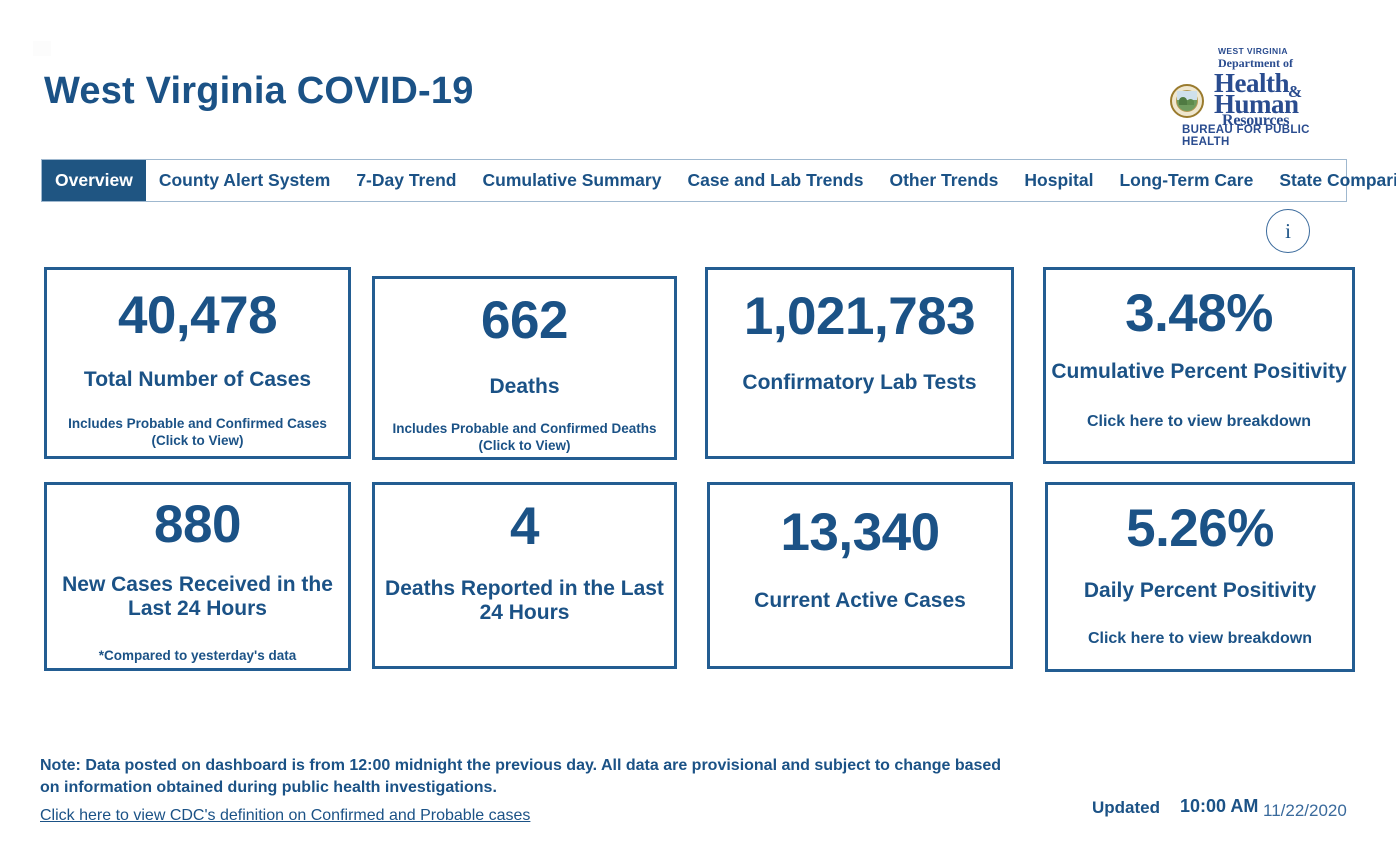 Image resolution: width=1396 pixels, height=843 pixels. What do you see at coordinates (859, 316) in the screenshot?
I see `card-value: 1,021,783` at bounding box center [859, 316].